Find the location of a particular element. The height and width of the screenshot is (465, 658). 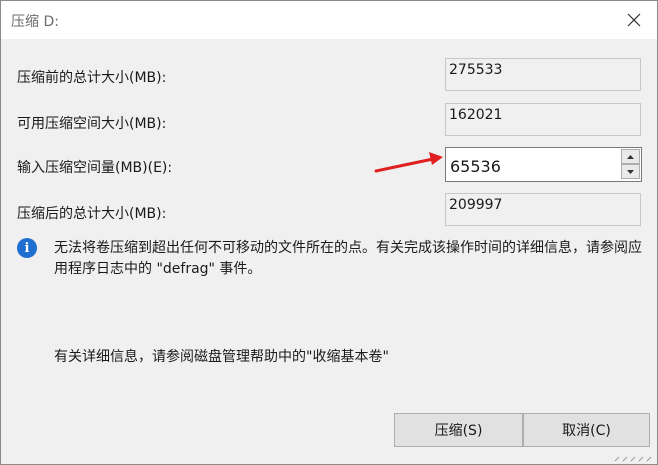

help-reference-text: 有关详细信息，请参阅磁盘管理帮助中的"收缩基本卷" is located at coordinates (221, 357).